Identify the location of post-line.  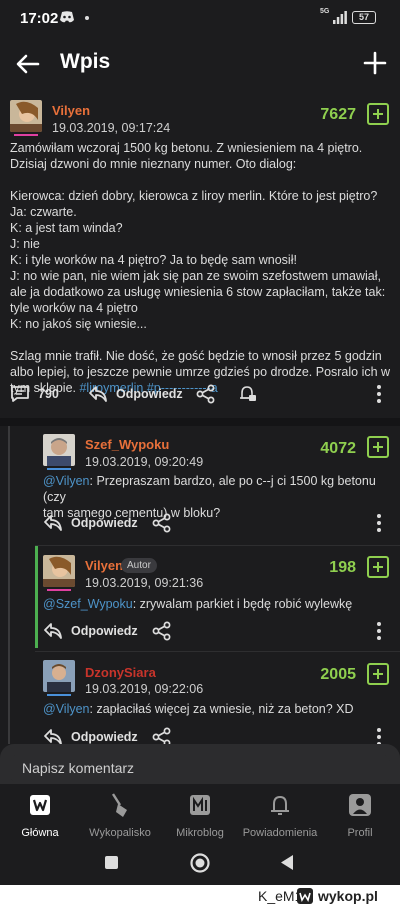
(202, 340).